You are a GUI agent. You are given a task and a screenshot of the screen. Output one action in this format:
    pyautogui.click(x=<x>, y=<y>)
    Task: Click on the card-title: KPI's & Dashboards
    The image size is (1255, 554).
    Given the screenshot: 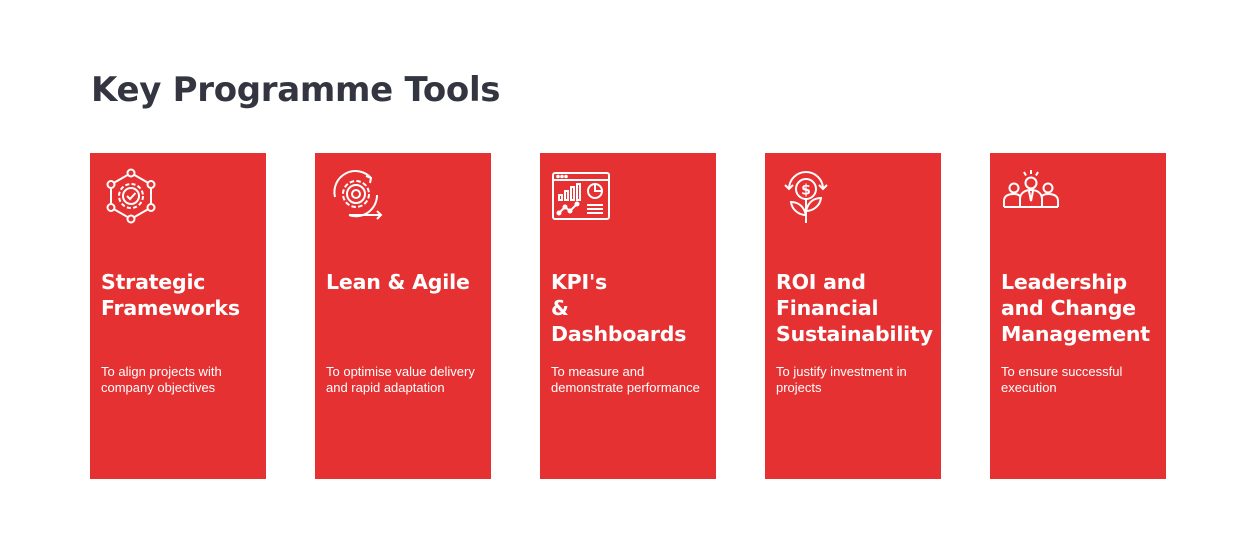 What is the action you would take?
    pyautogui.click(x=619, y=308)
    